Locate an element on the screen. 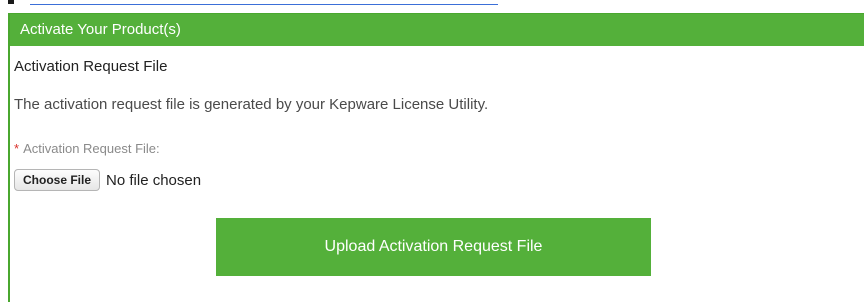  upload-activation-request-button: Upload Activation Request File is located at coordinates (433, 247).